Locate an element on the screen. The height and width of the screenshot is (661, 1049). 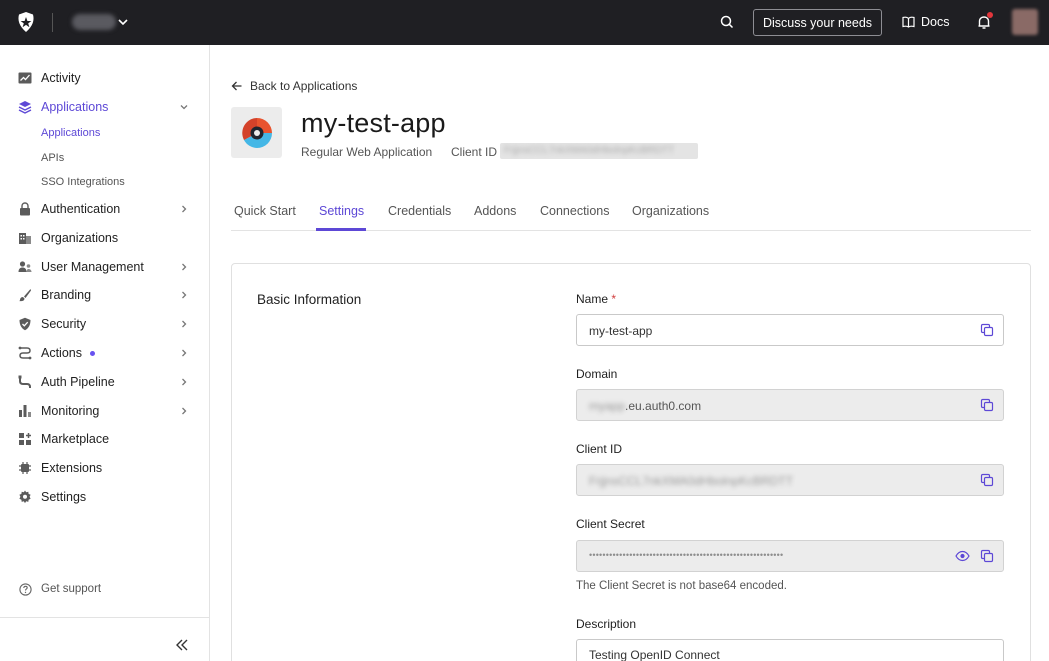
tab-organizations: Organizations is located at coordinates (670, 211).